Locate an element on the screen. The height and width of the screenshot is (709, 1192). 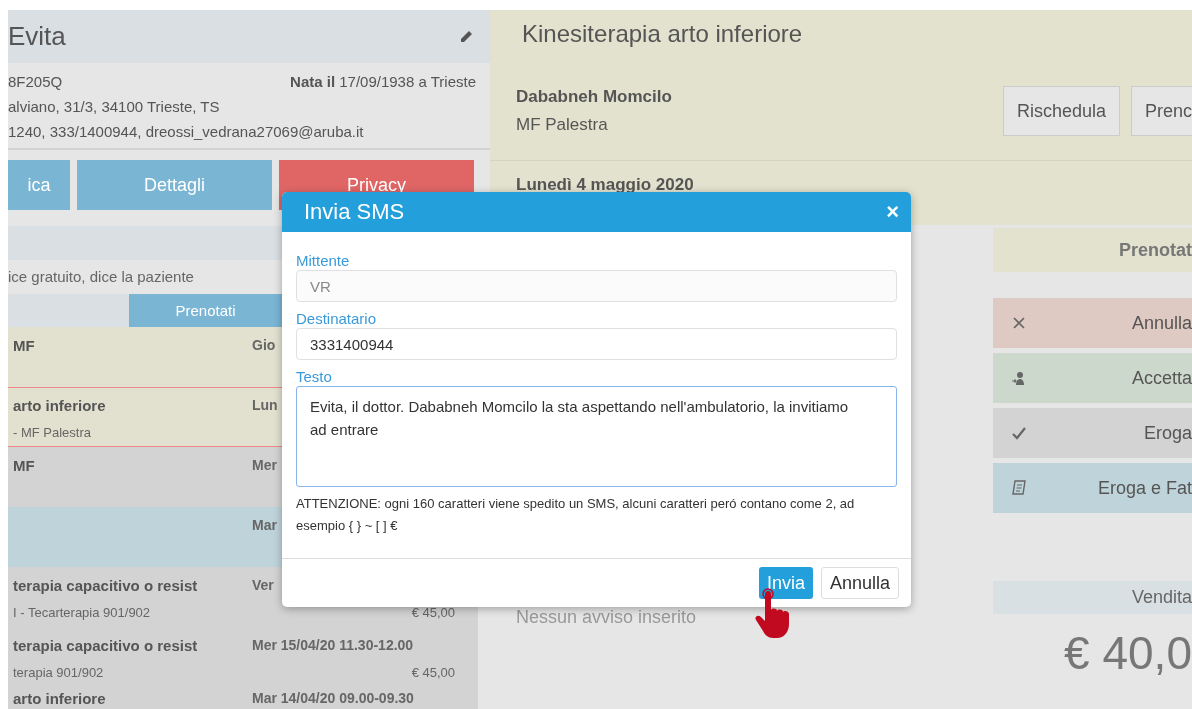
appointment-button: Prenc is located at coordinates (1161, 111).